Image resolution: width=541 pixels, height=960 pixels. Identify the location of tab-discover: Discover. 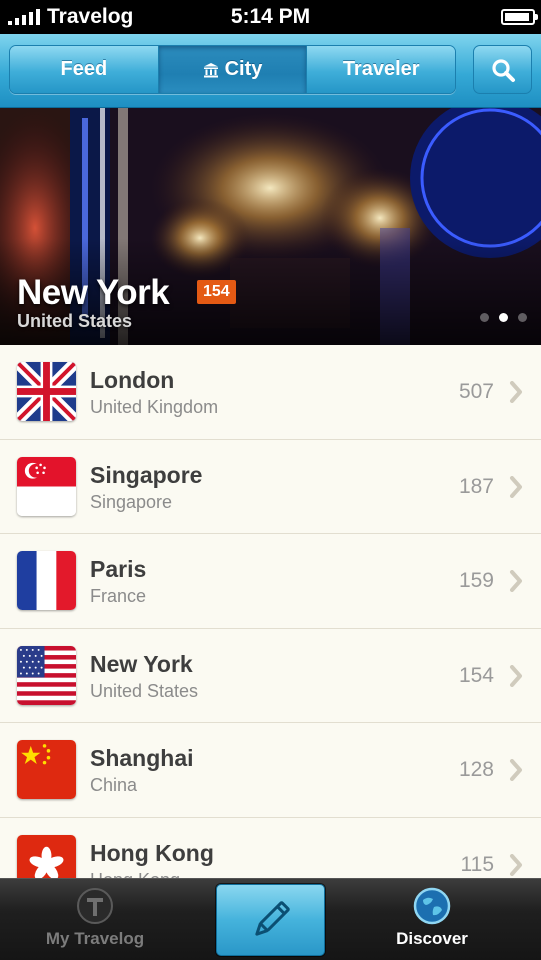
(432, 919).